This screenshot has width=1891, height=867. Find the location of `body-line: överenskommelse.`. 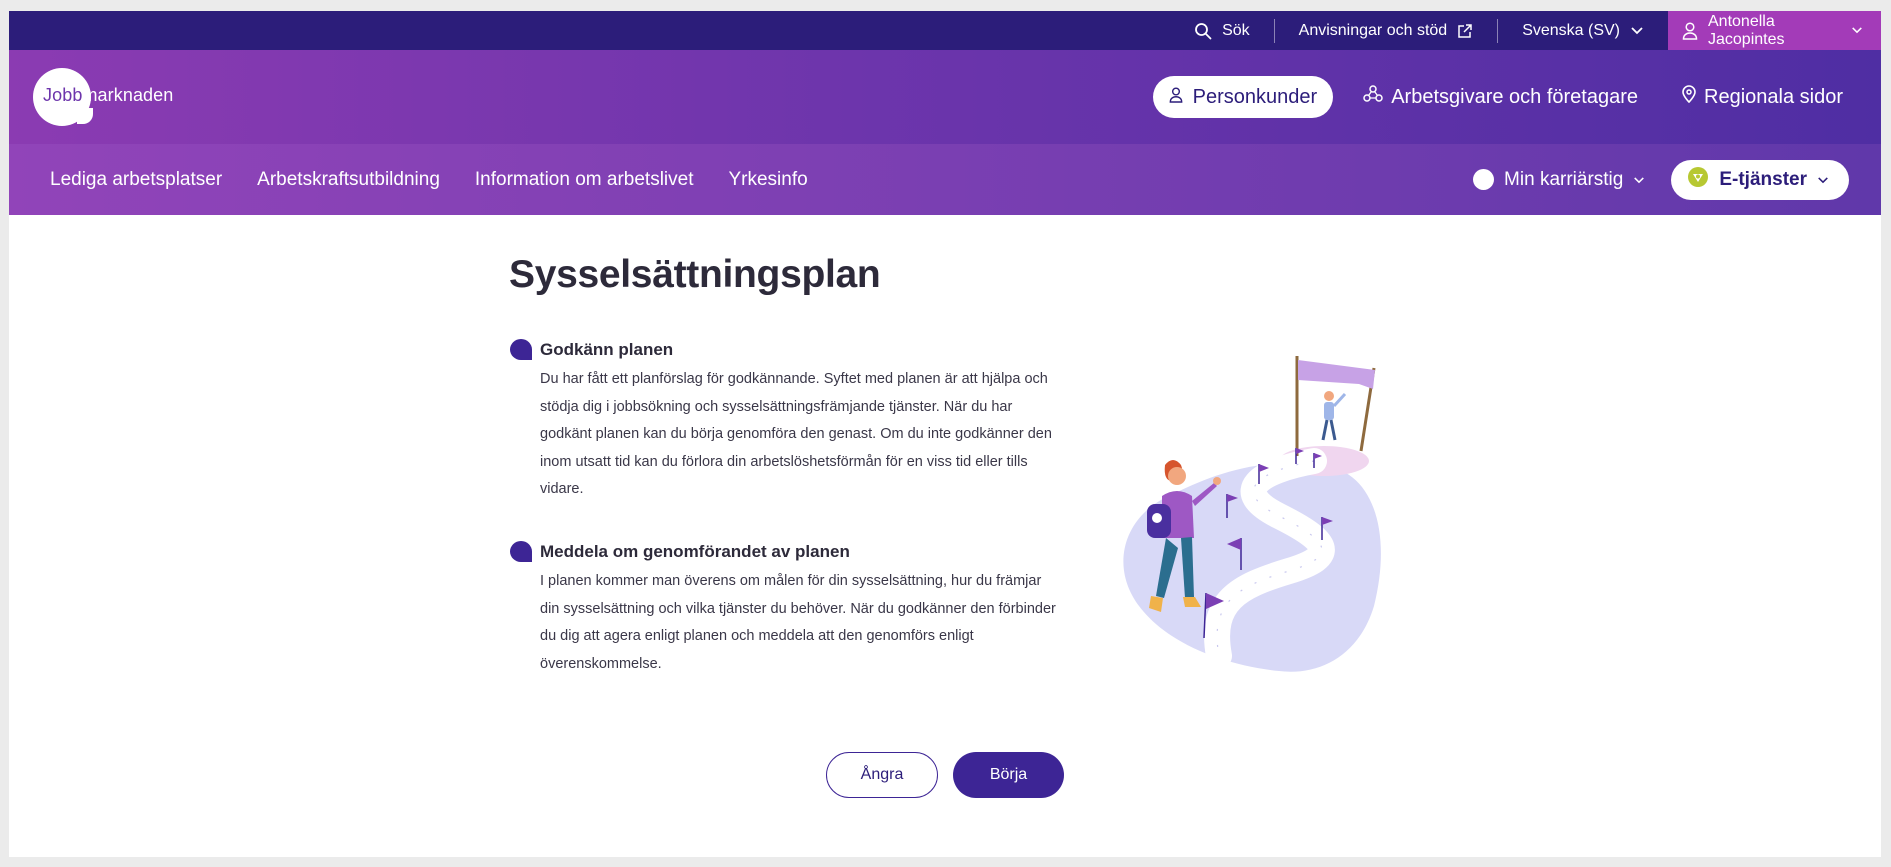

body-line: överenskommelse. is located at coordinates (601, 663).